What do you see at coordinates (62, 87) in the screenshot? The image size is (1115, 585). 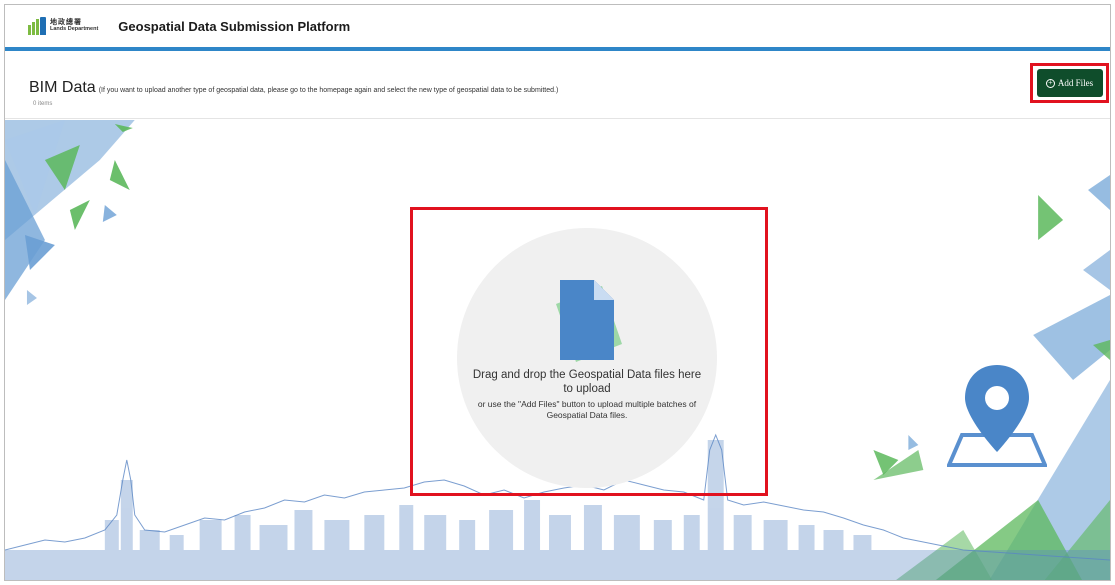 I see `section-name: BIM Data` at bounding box center [62, 87].